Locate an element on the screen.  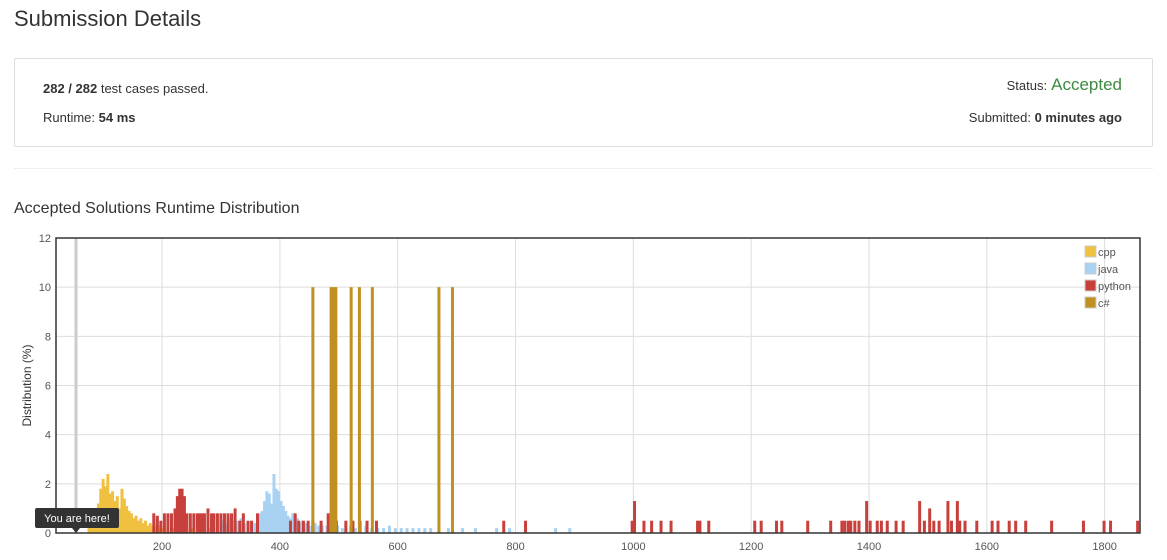
x-tick-label: 1600 is located at coordinates (987, 547).